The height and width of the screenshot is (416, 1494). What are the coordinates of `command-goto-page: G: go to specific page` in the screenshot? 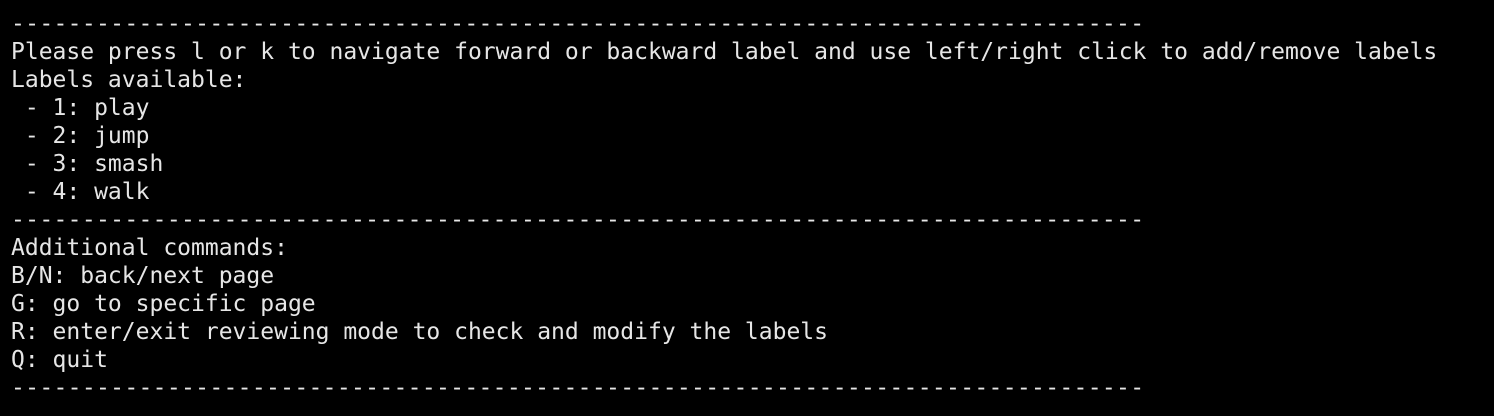 It's located at (163, 304).